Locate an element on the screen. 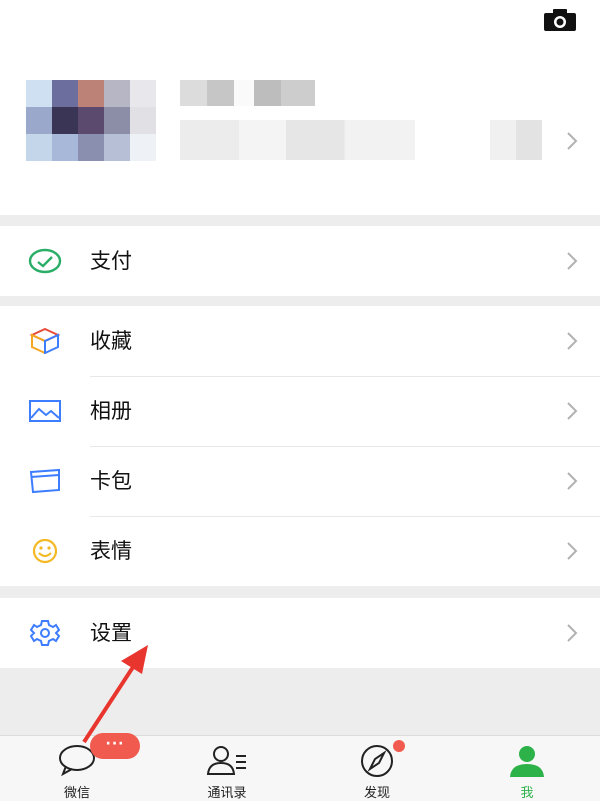 Image resolution: width=600 pixels, height=801 pixels. menu-item-label: 设置 is located at coordinates (111, 633).